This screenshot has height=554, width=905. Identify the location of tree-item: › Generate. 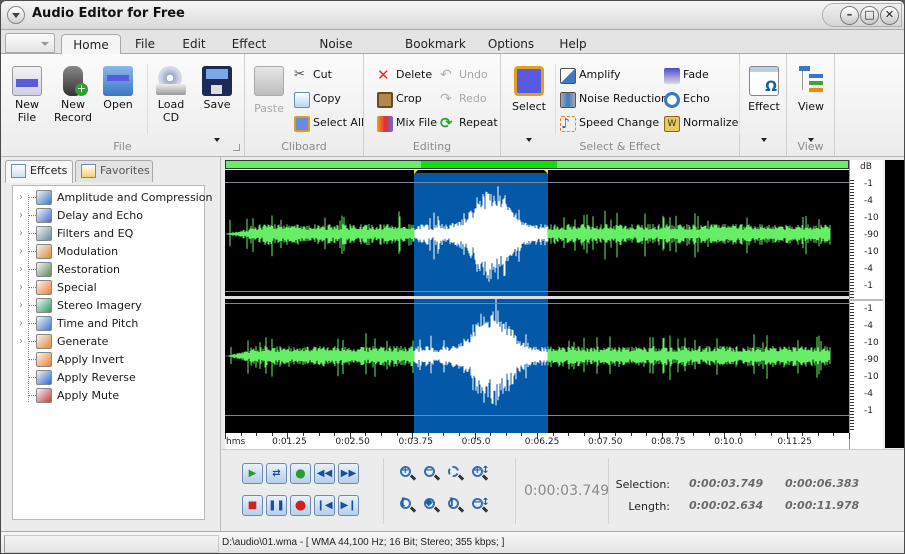
(109, 342).